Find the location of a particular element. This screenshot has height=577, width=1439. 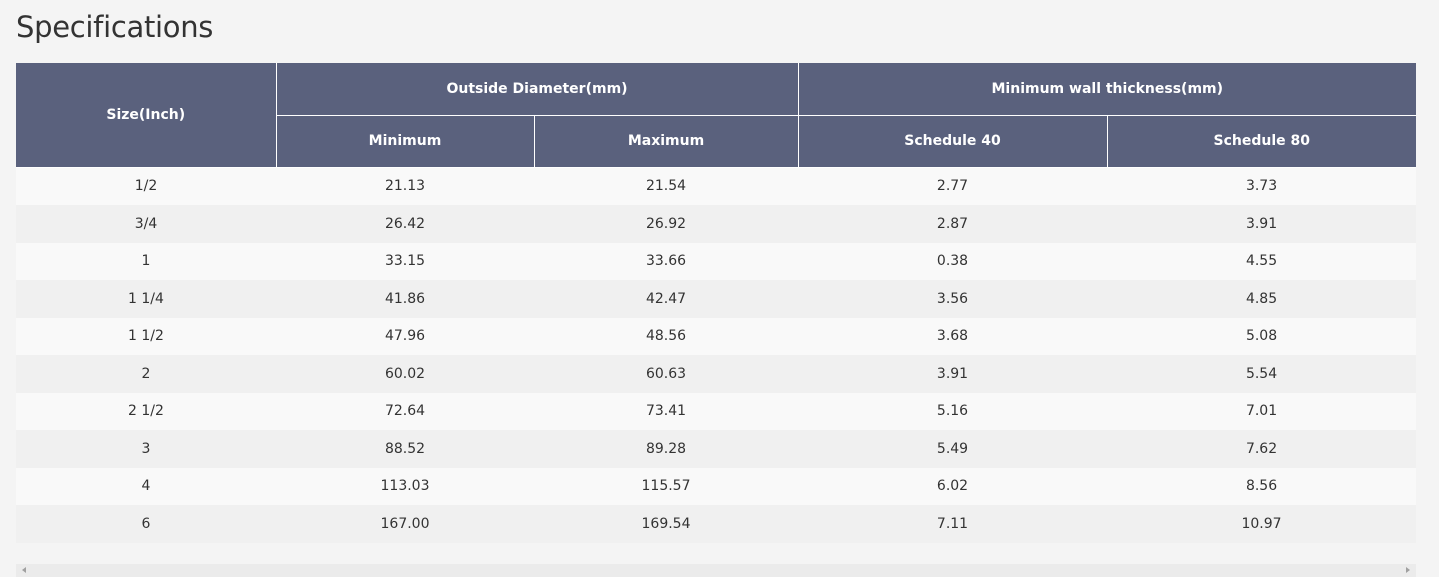

arrow-right-icon is located at coordinates (1408, 570).